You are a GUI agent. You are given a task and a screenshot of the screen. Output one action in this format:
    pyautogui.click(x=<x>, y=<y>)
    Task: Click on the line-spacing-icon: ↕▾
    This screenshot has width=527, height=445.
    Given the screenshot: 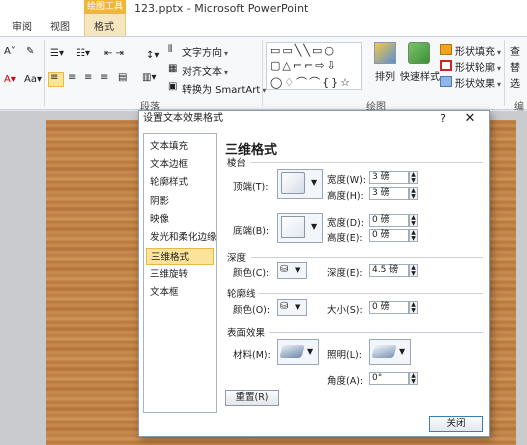 What is the action you would take?
    pyautogui.click(x=152, y=55)
    